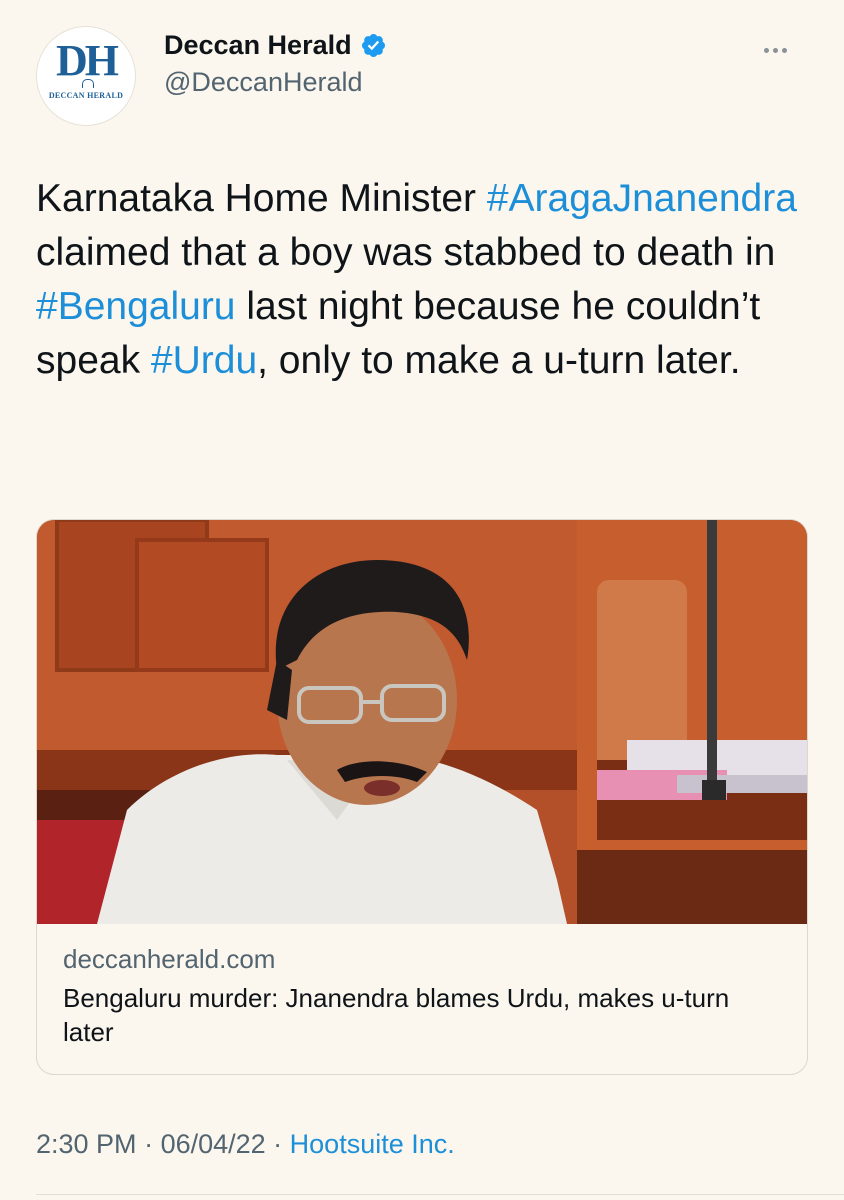 This screenshot has height=1200, width=844. I want to click on tweet-source-link: Hootsuite Inc., so click(372, 1144).